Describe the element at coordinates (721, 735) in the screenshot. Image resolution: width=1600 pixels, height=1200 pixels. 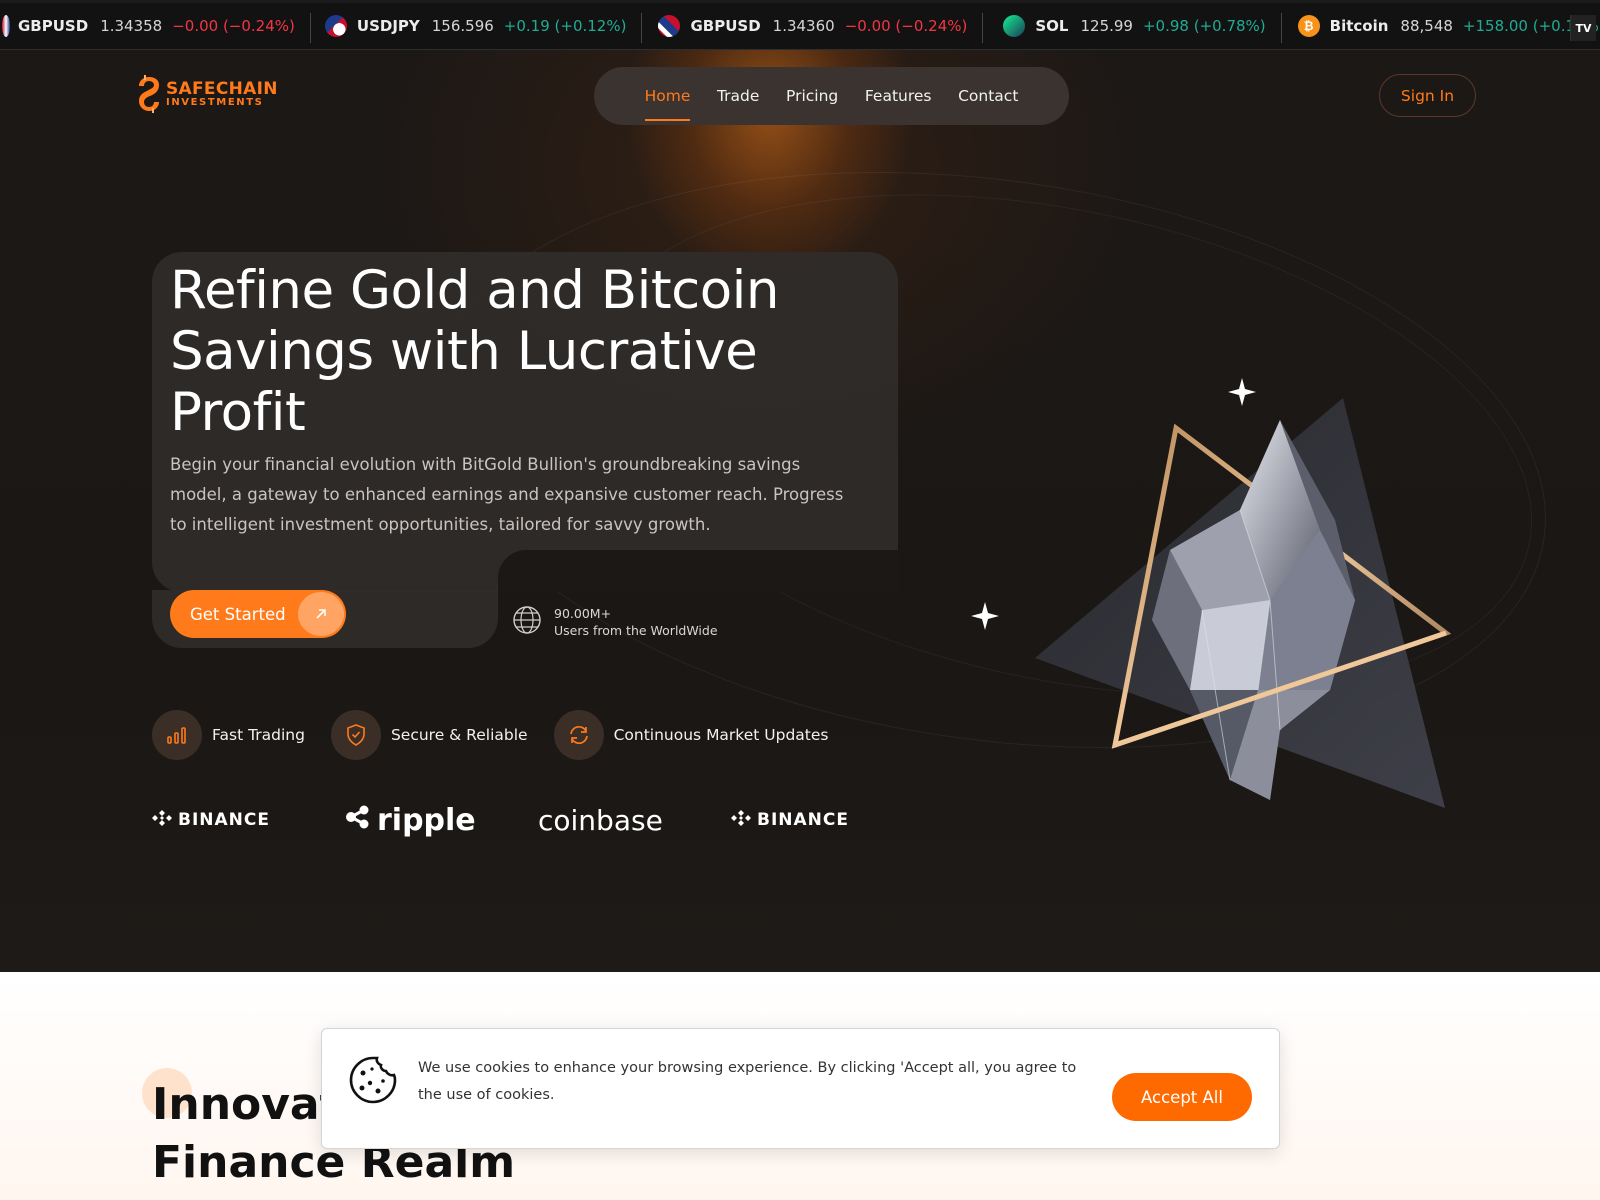
I see `feature-label: Continuous Market Updates` at that location.